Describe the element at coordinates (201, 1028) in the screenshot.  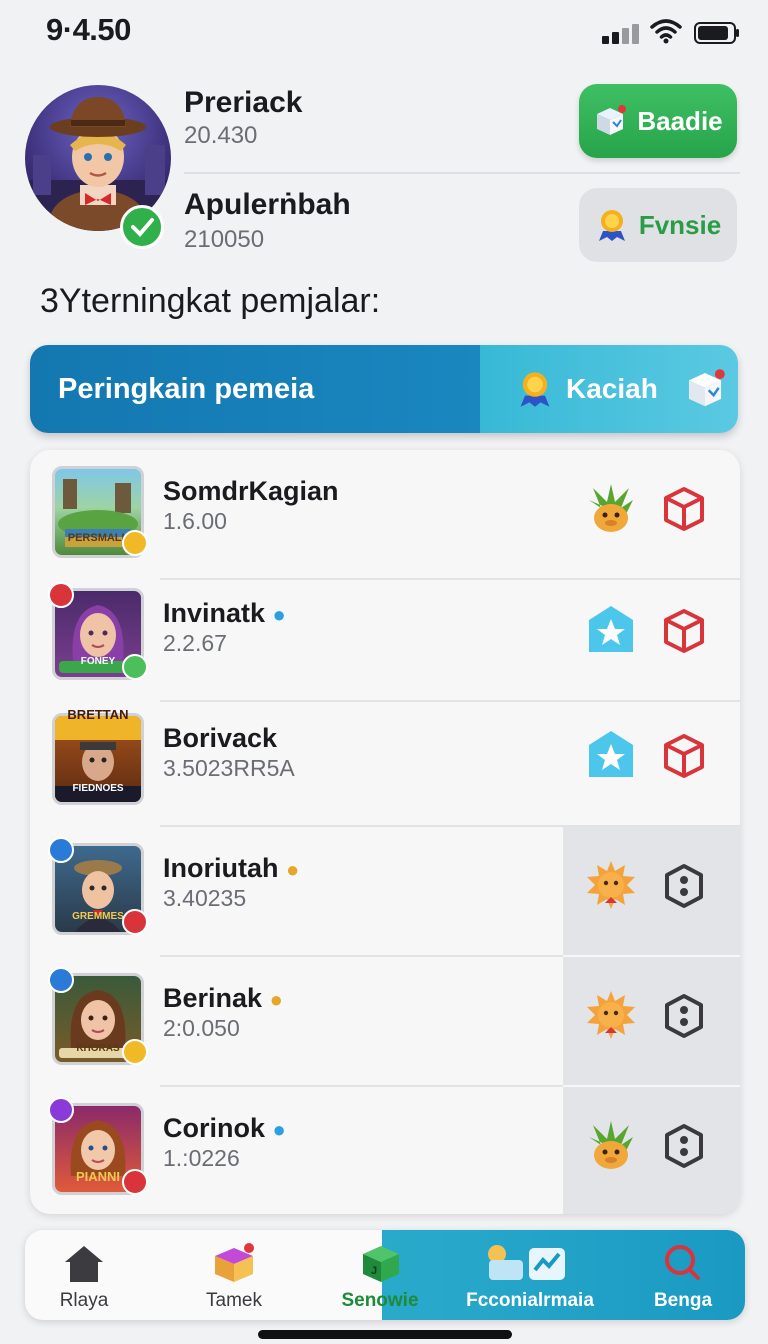
I see `list-item-score: 2:0.050` at that location.